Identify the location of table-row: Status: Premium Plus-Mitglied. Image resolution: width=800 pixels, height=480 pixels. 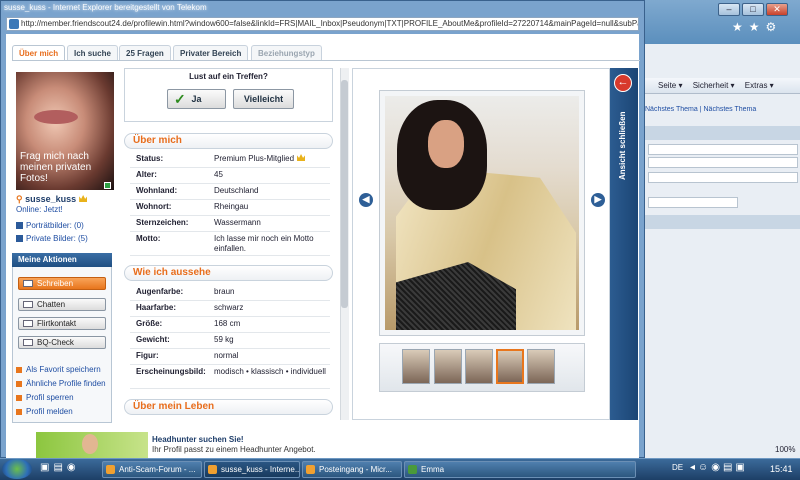
(230, 160).